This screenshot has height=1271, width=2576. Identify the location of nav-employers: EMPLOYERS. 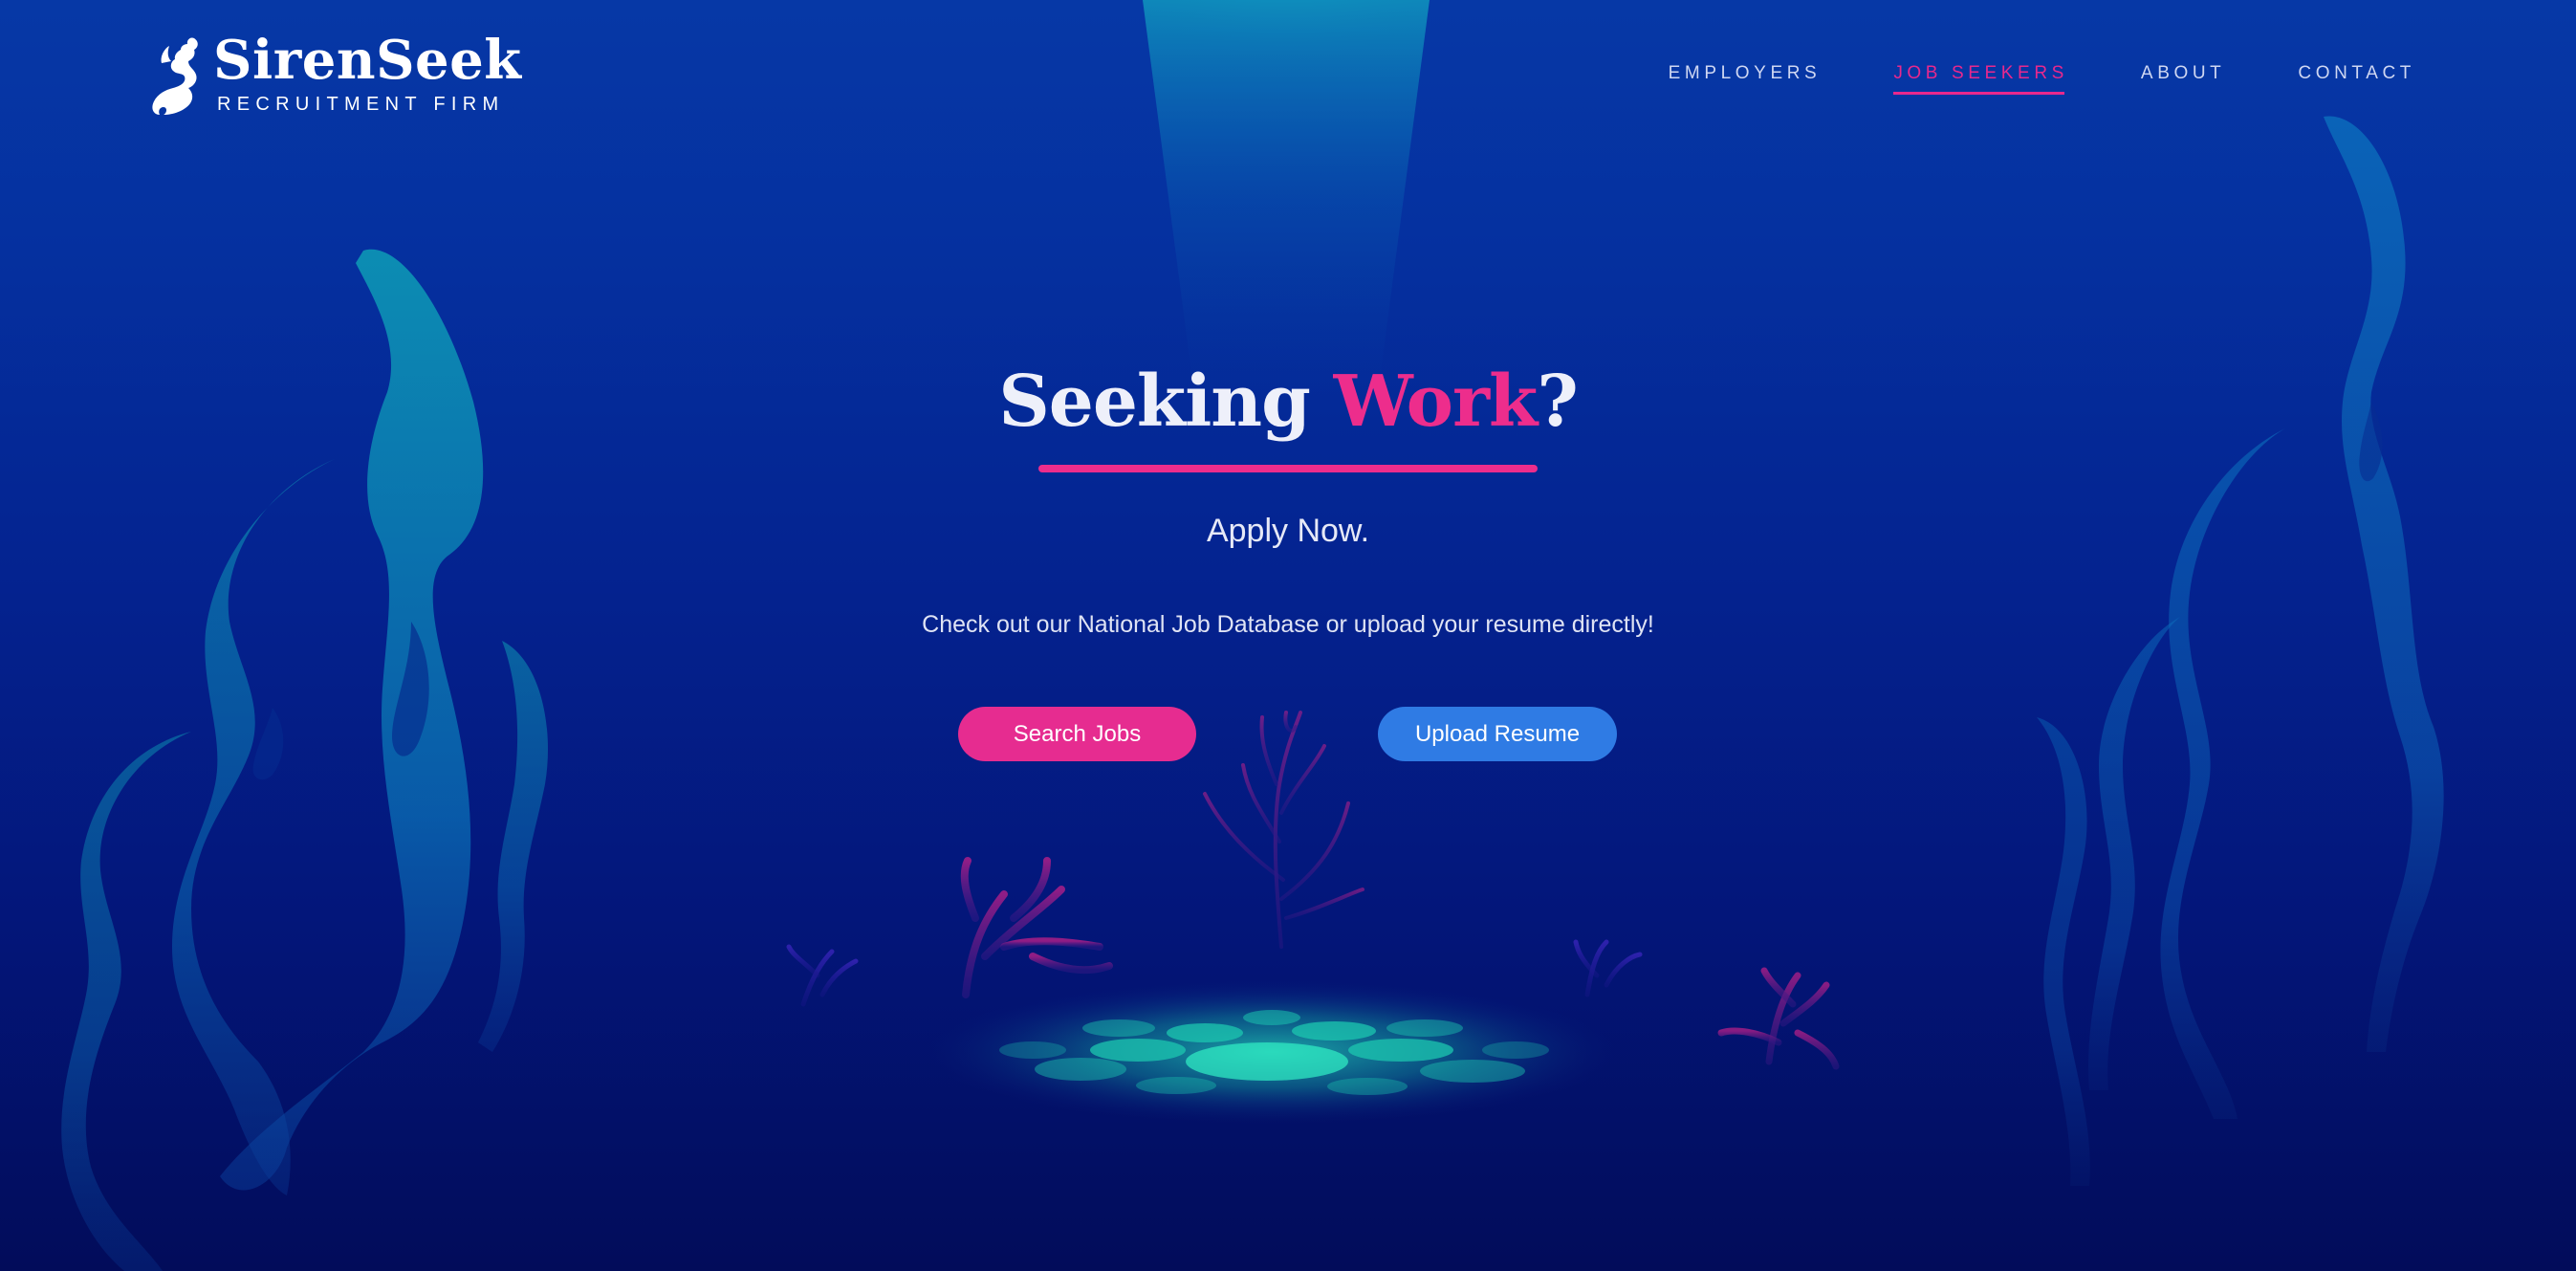
(1745, 73).